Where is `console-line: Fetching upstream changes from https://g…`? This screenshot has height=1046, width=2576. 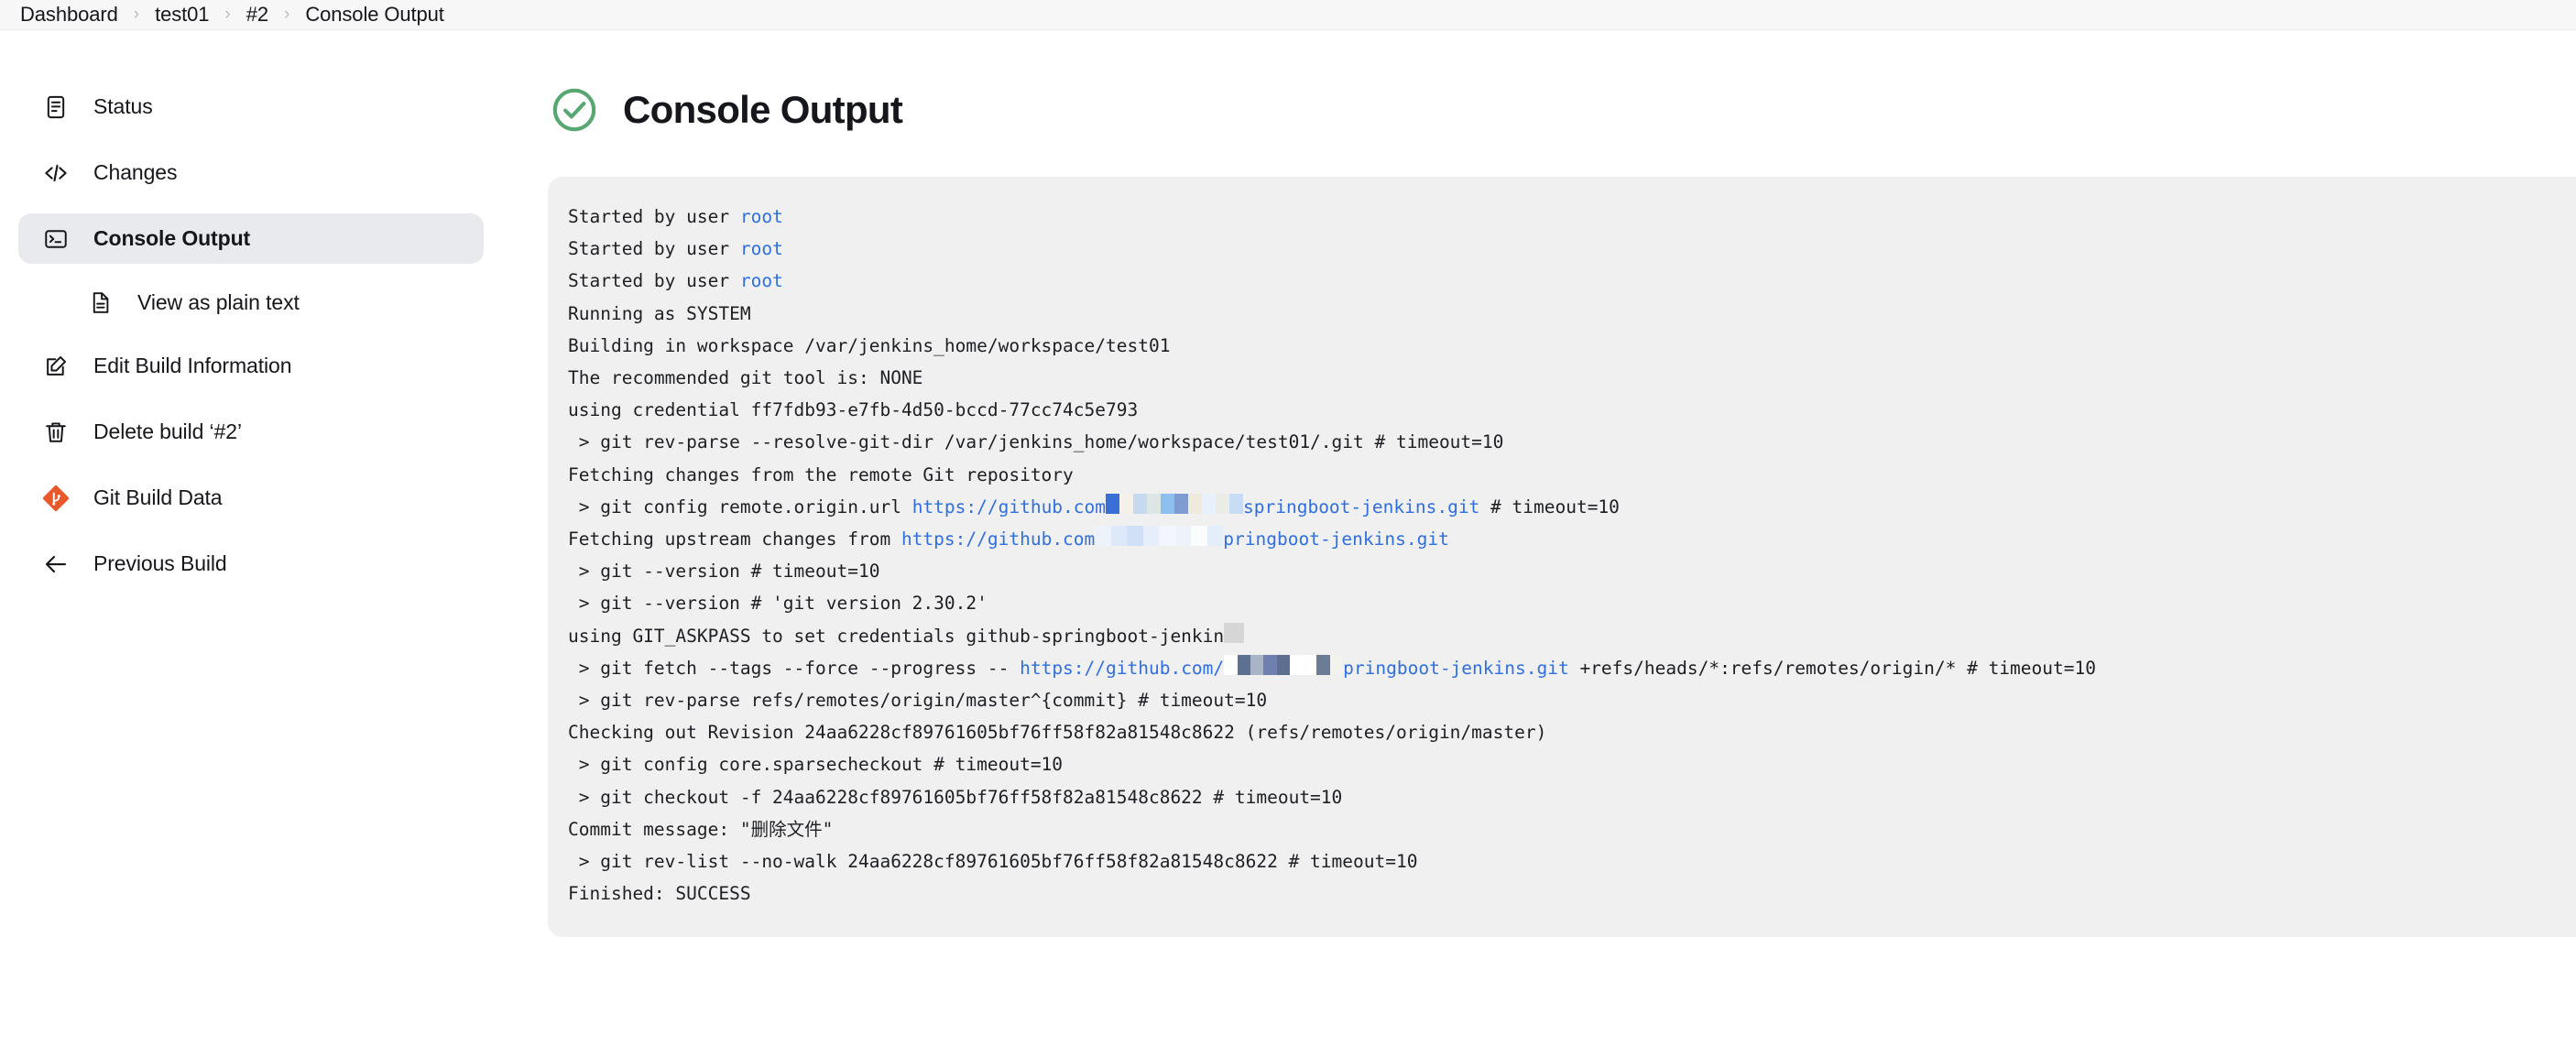 console-line: Fetching upstream changes from https://g… is located at coordinates (1572, 539).